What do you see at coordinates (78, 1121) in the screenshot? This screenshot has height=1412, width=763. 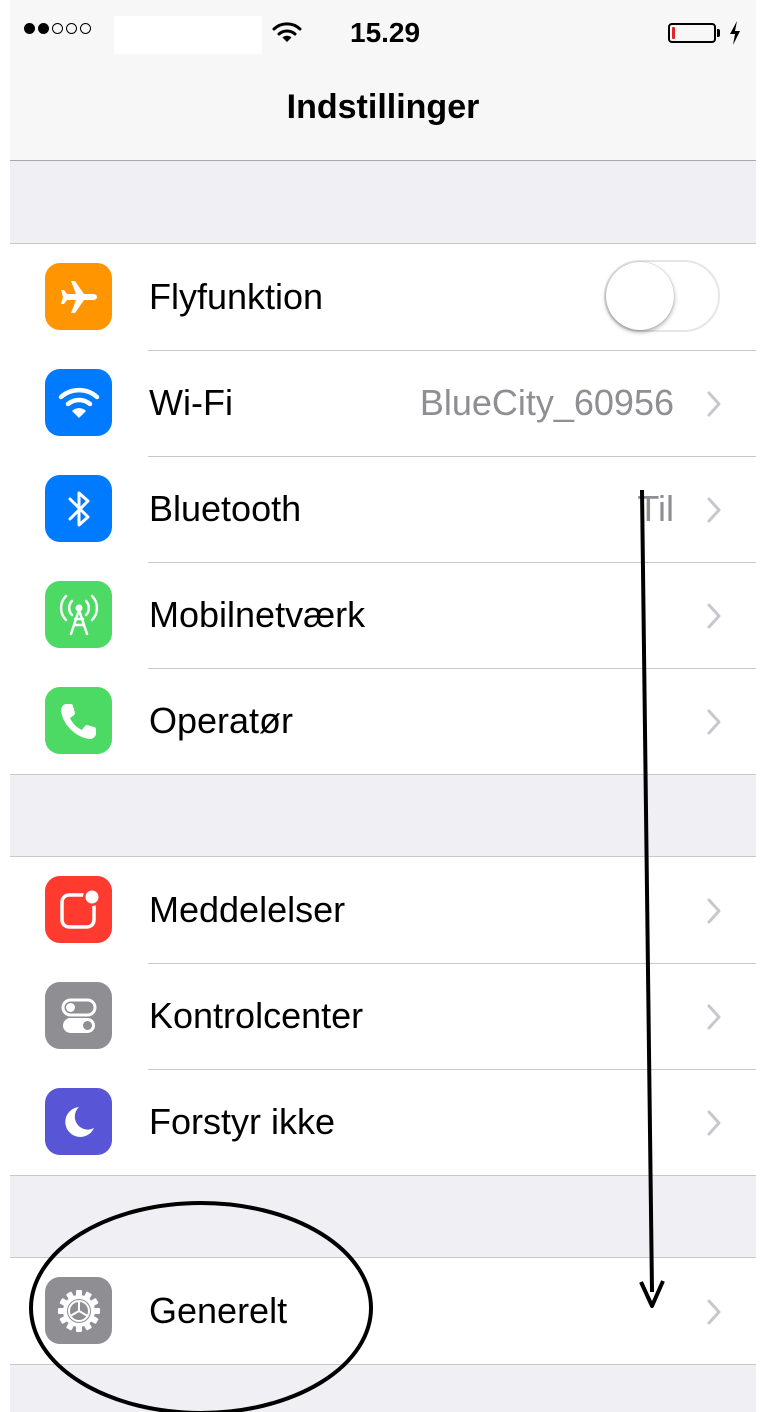 I see `moon-icon` at bounding box center [78, 1121].